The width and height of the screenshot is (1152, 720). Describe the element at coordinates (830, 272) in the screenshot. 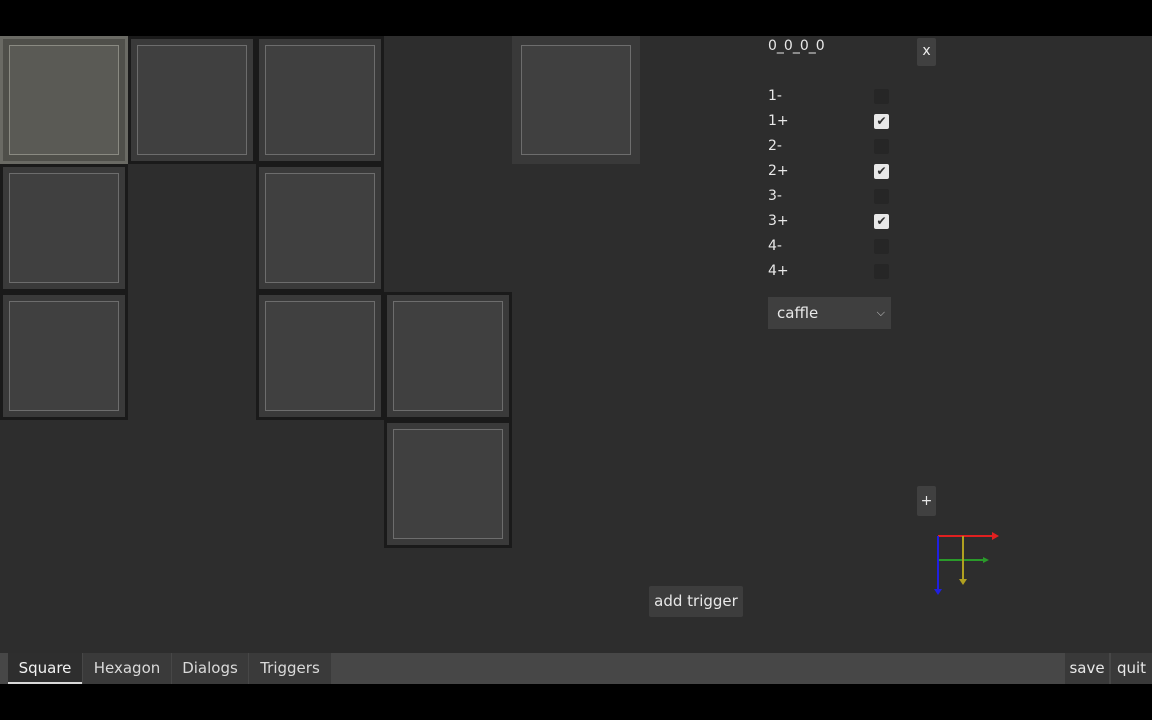

I see `direction-option-4-plus: 4+` at that location.